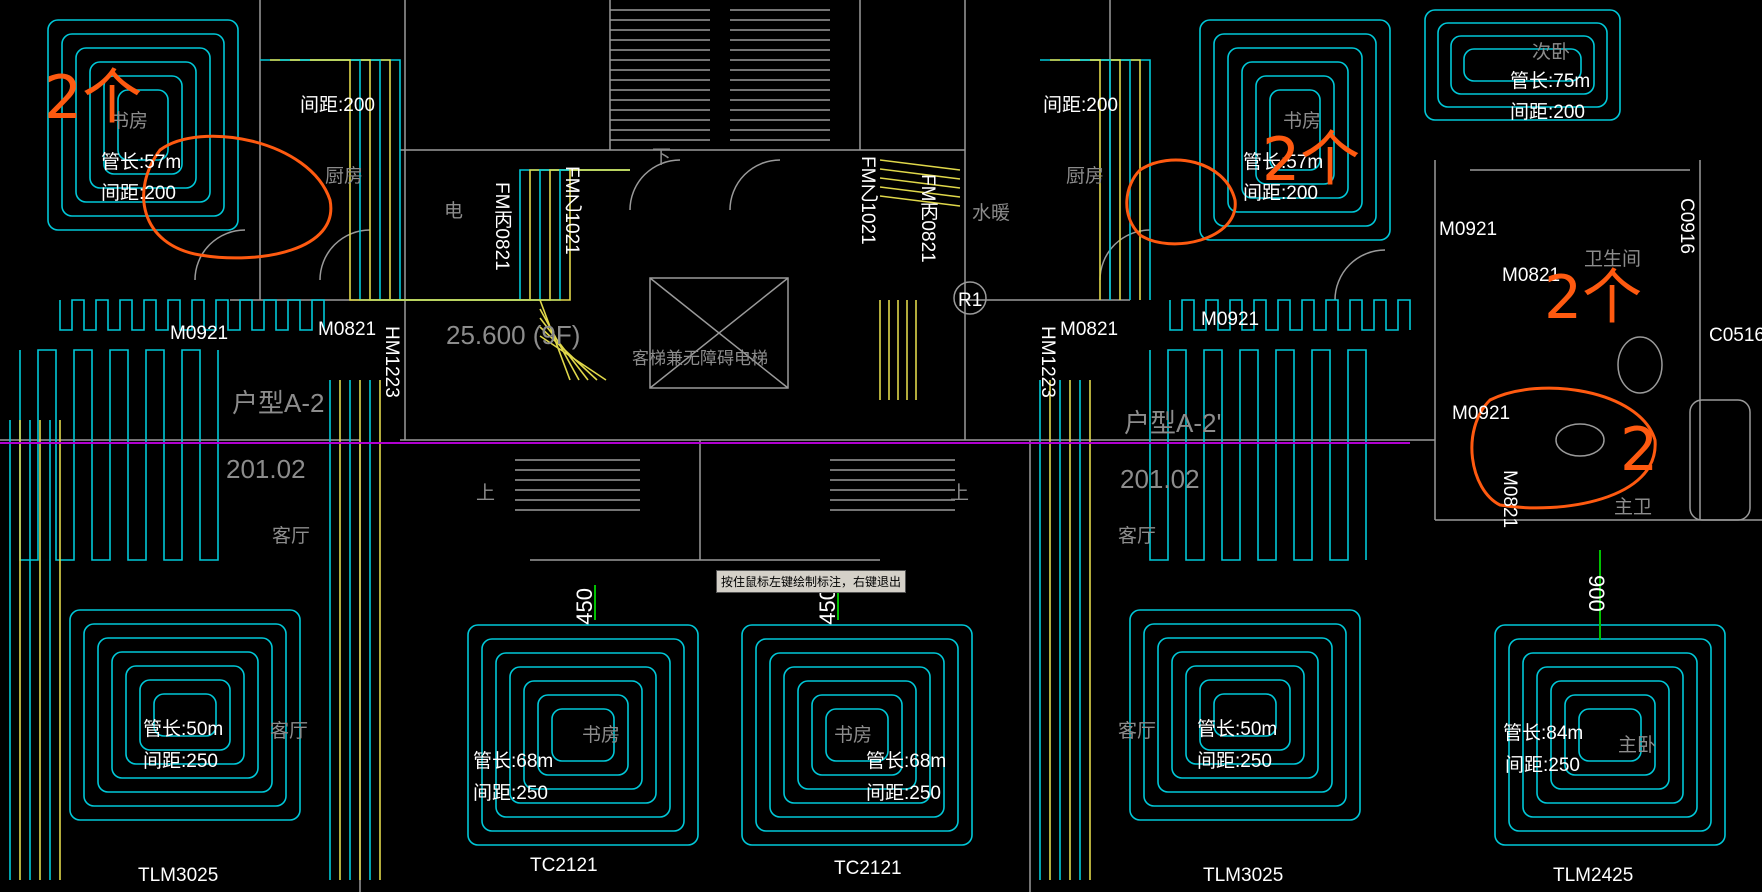 This screenshot has height=892, width=1762. I want to click on stair-down-label: 下, so click(662, 157).